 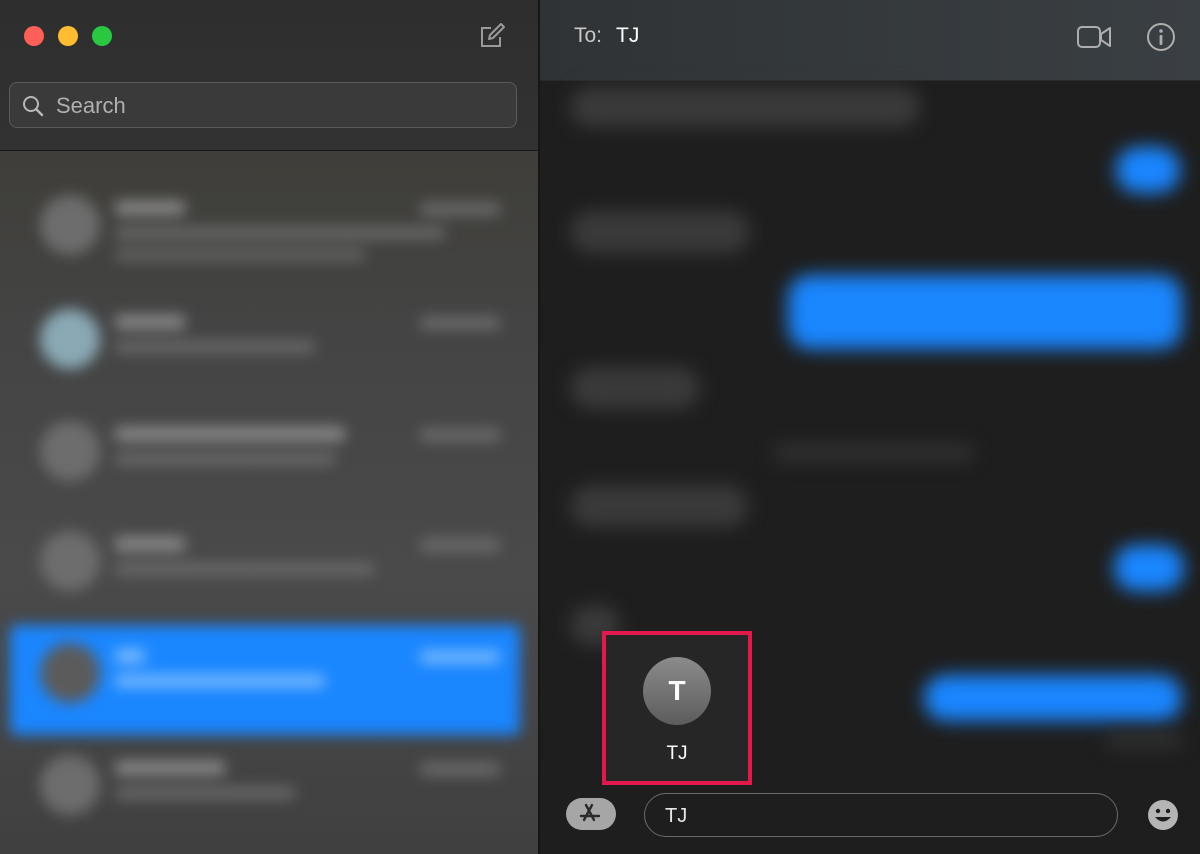 I want to click on search-icon, so click(x=33, y=106).